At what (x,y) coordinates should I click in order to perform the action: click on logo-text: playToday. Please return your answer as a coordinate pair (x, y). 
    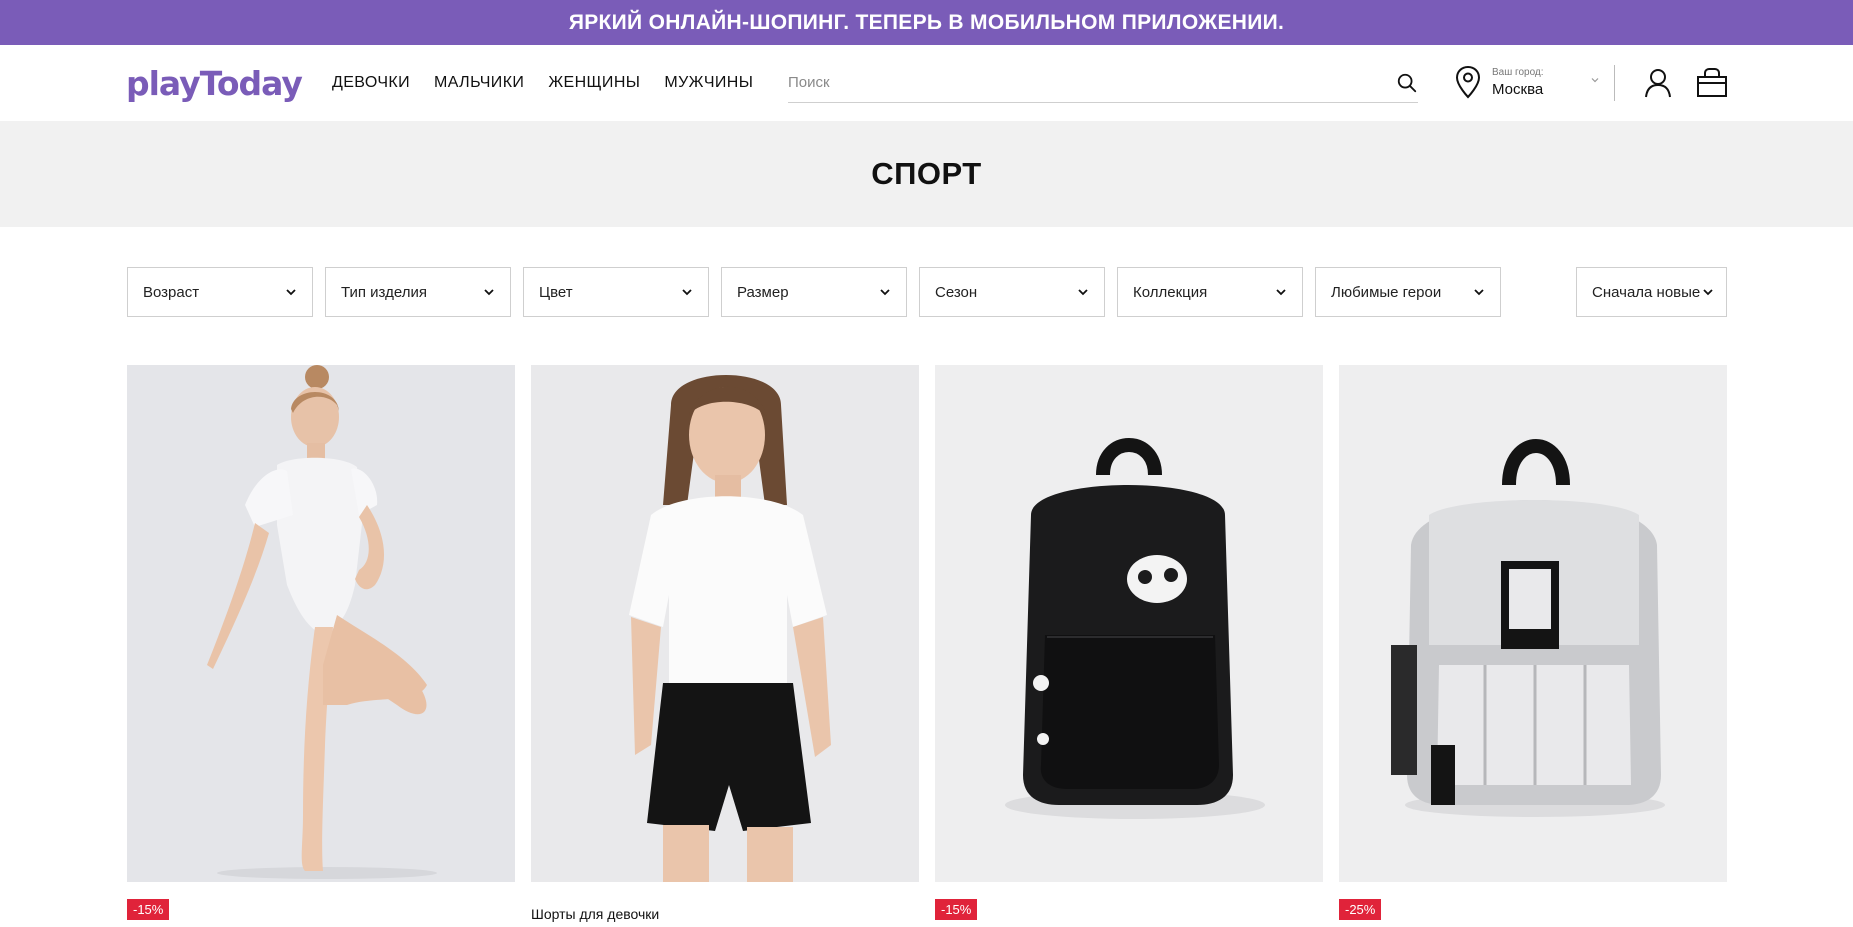
    Looking at the image, I should click on (214, 83).